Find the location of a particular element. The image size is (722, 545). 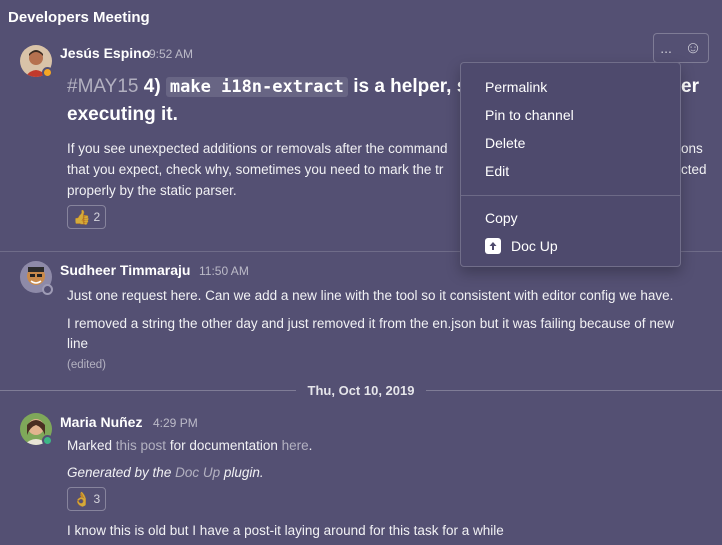

post-body-line1-tail: ons is located at coordinates (692, 148).